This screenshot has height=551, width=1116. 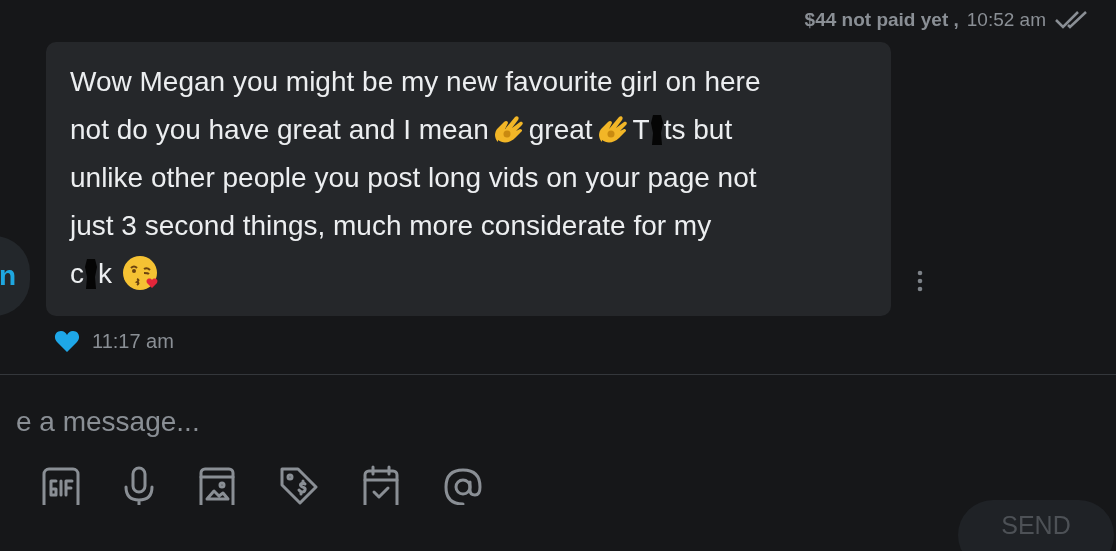 What do you see at coordinates (139, 485) in the screenshot?
I see `microphone-icon` at bounding box center [139, 485].